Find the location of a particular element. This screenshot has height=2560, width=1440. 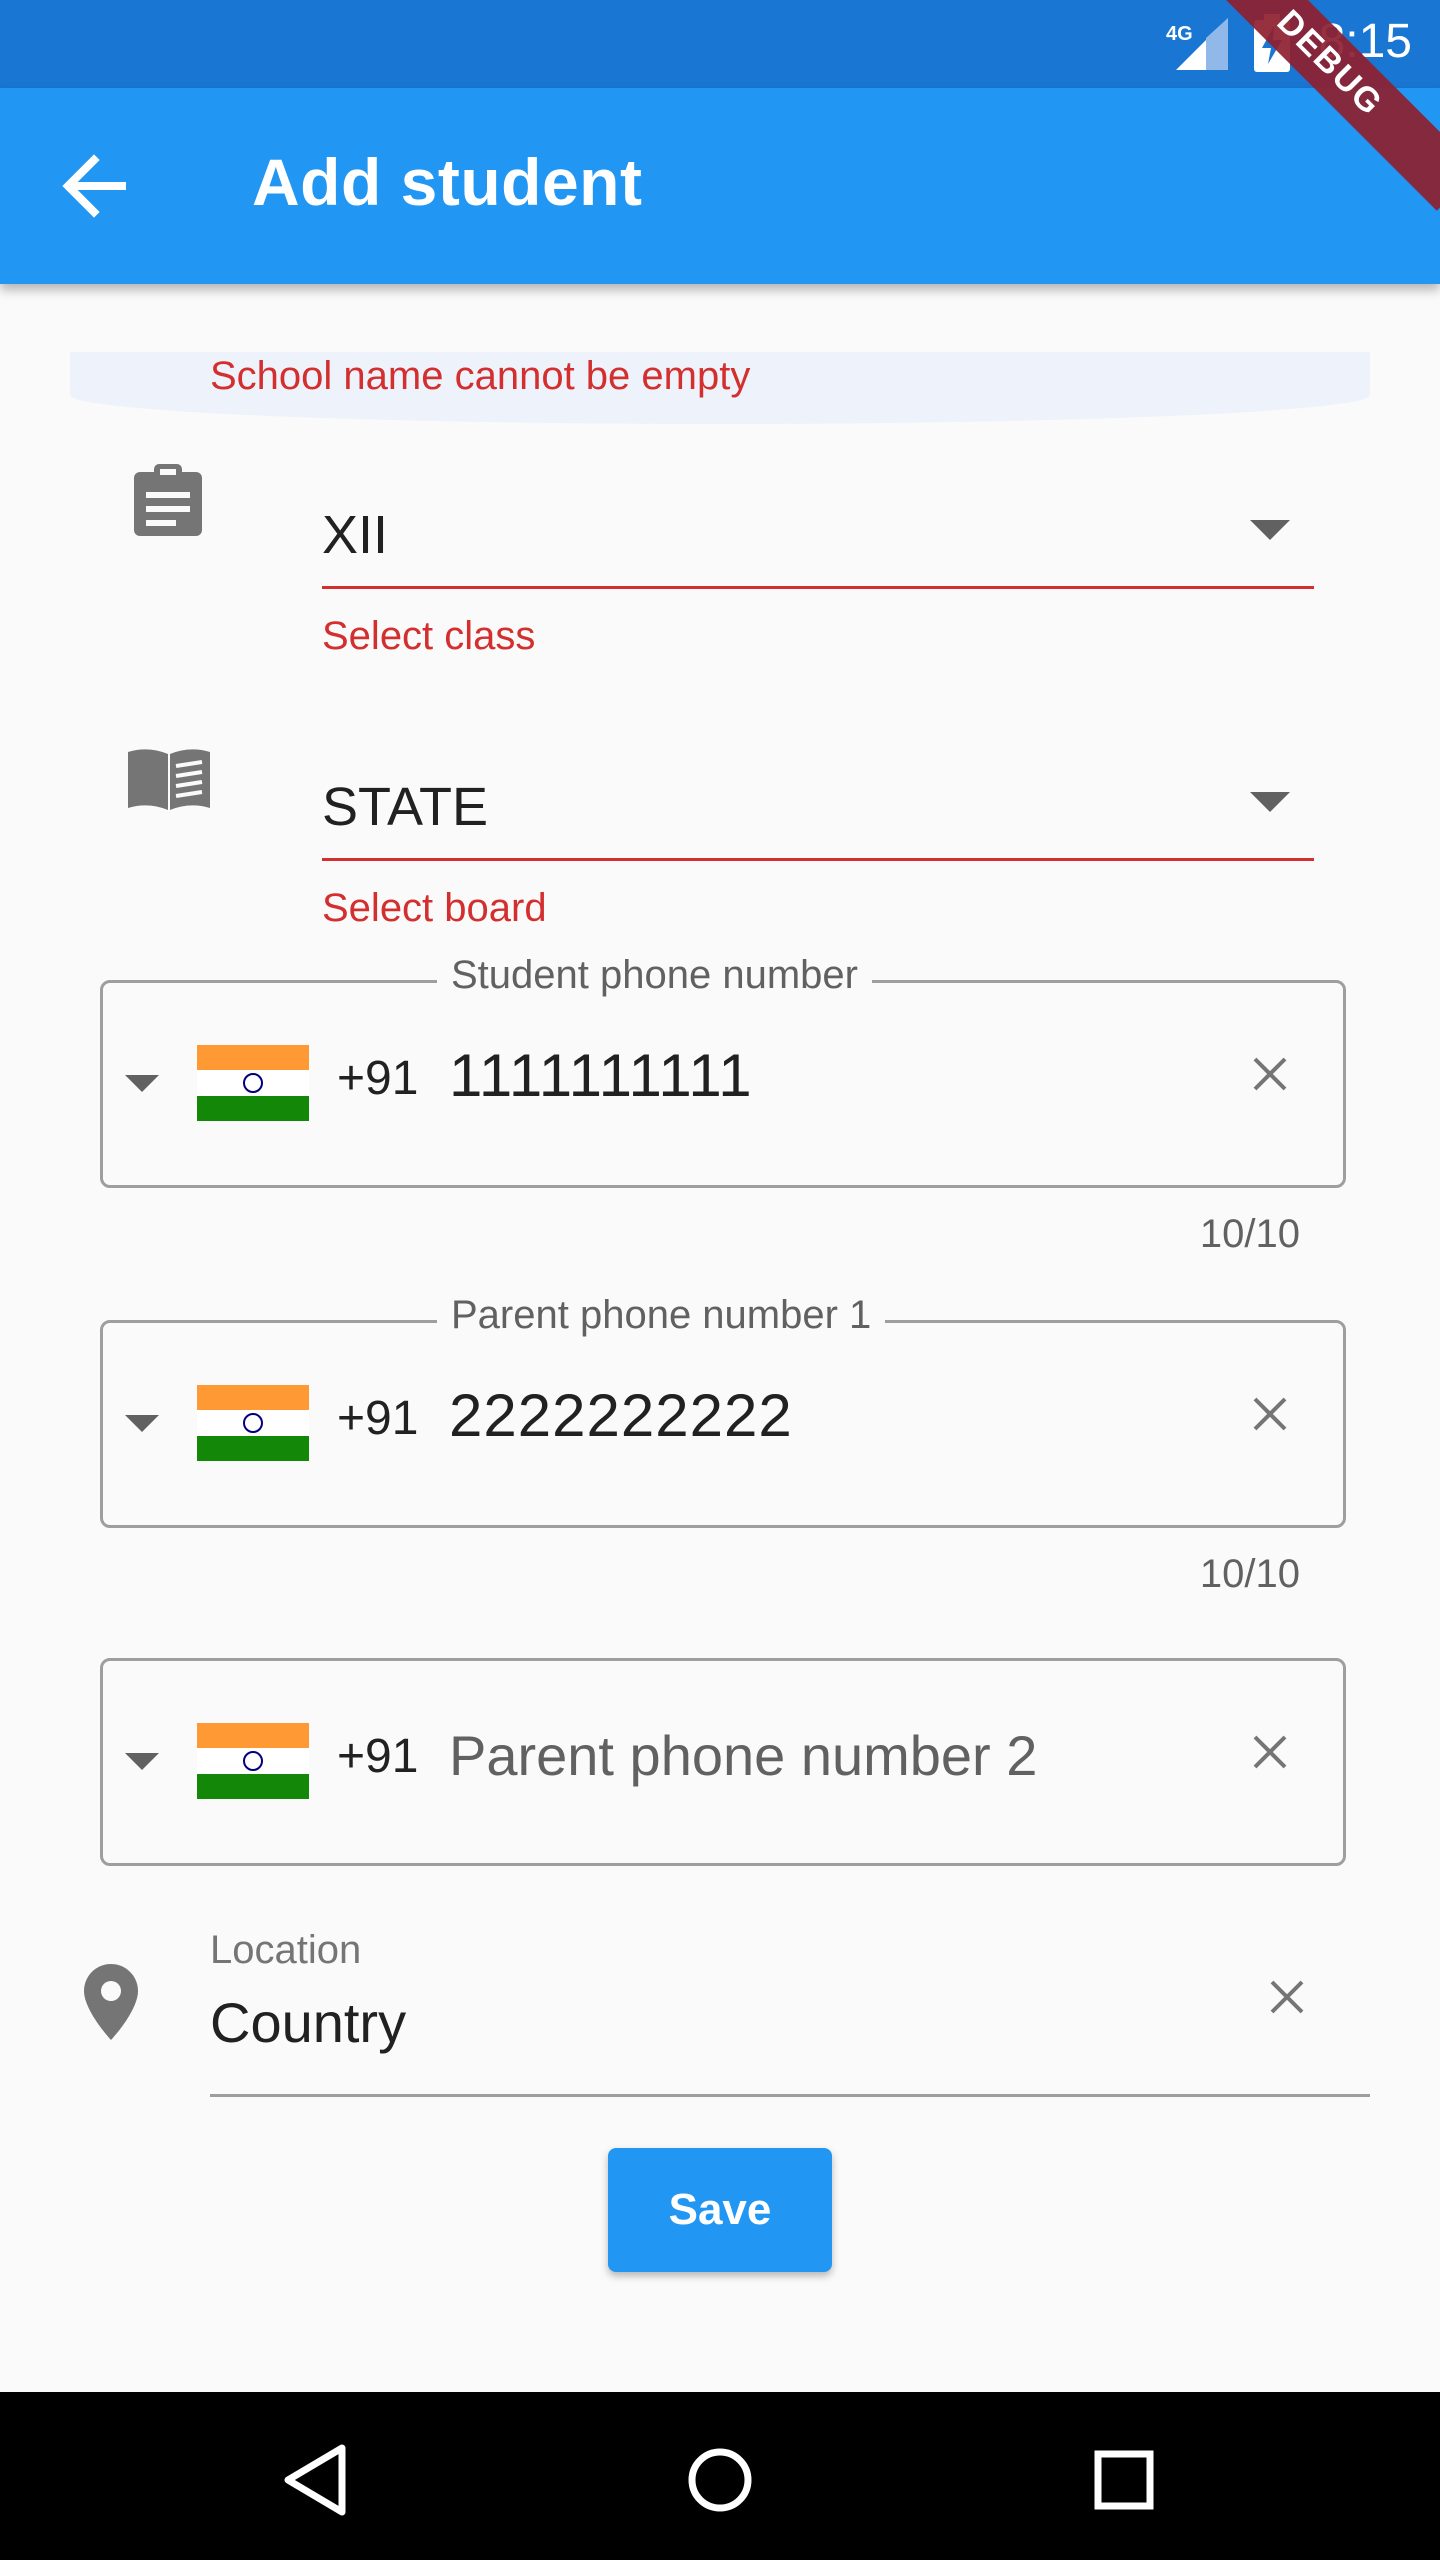

save-button: Save is located at coordinates (720, 2210).